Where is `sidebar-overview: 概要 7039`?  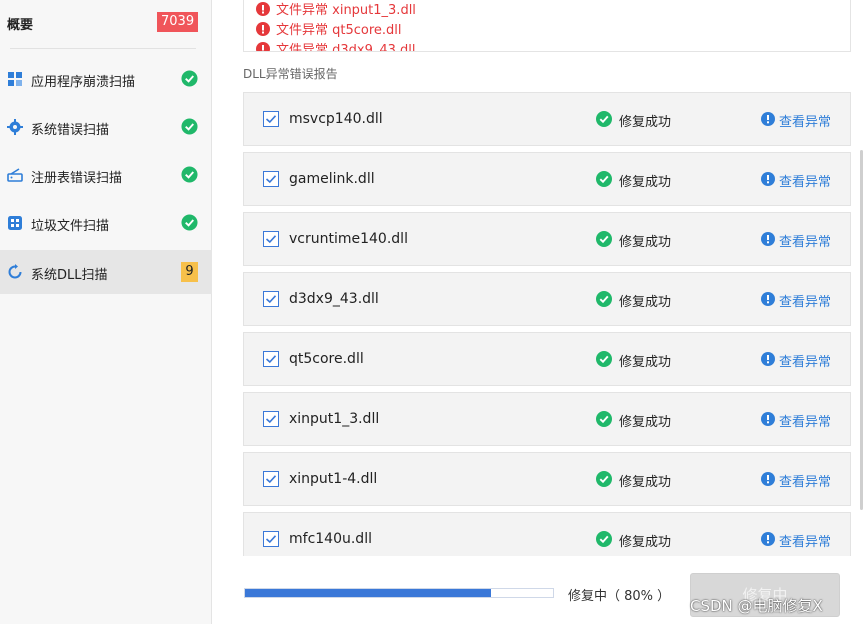
sidebar-overview: 概要 7039 is located at coordinates (106, 24).